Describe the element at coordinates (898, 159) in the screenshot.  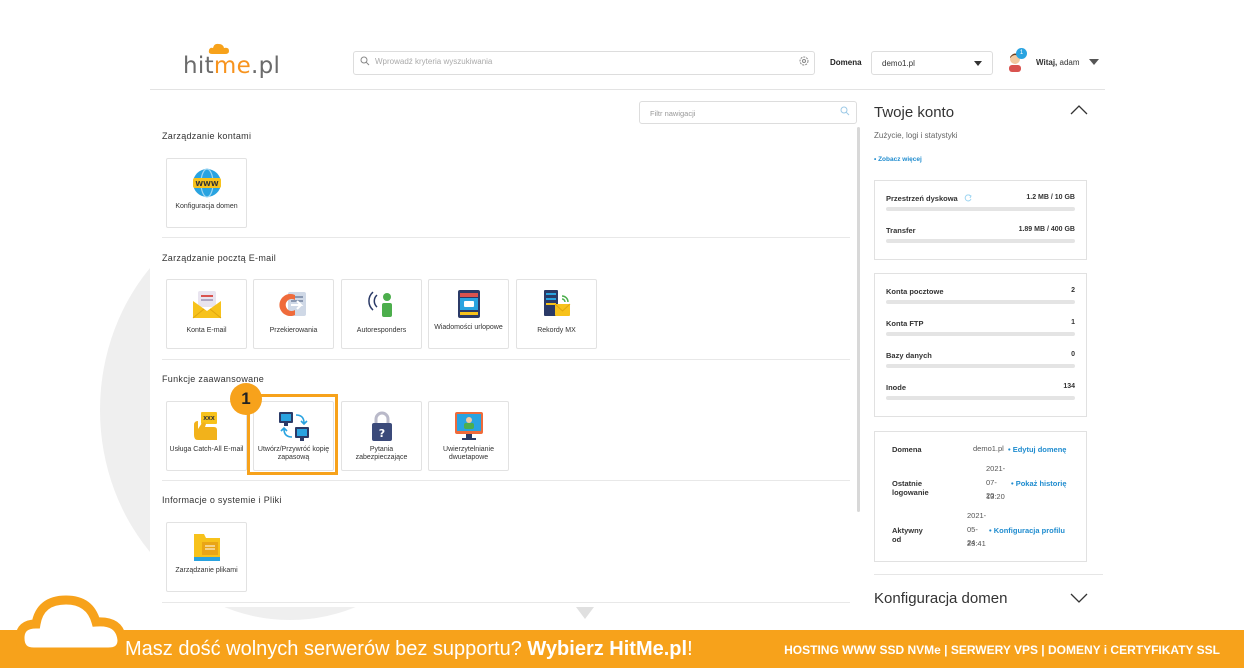
I see `see-more-link: • Zobacz więcej` at that location.